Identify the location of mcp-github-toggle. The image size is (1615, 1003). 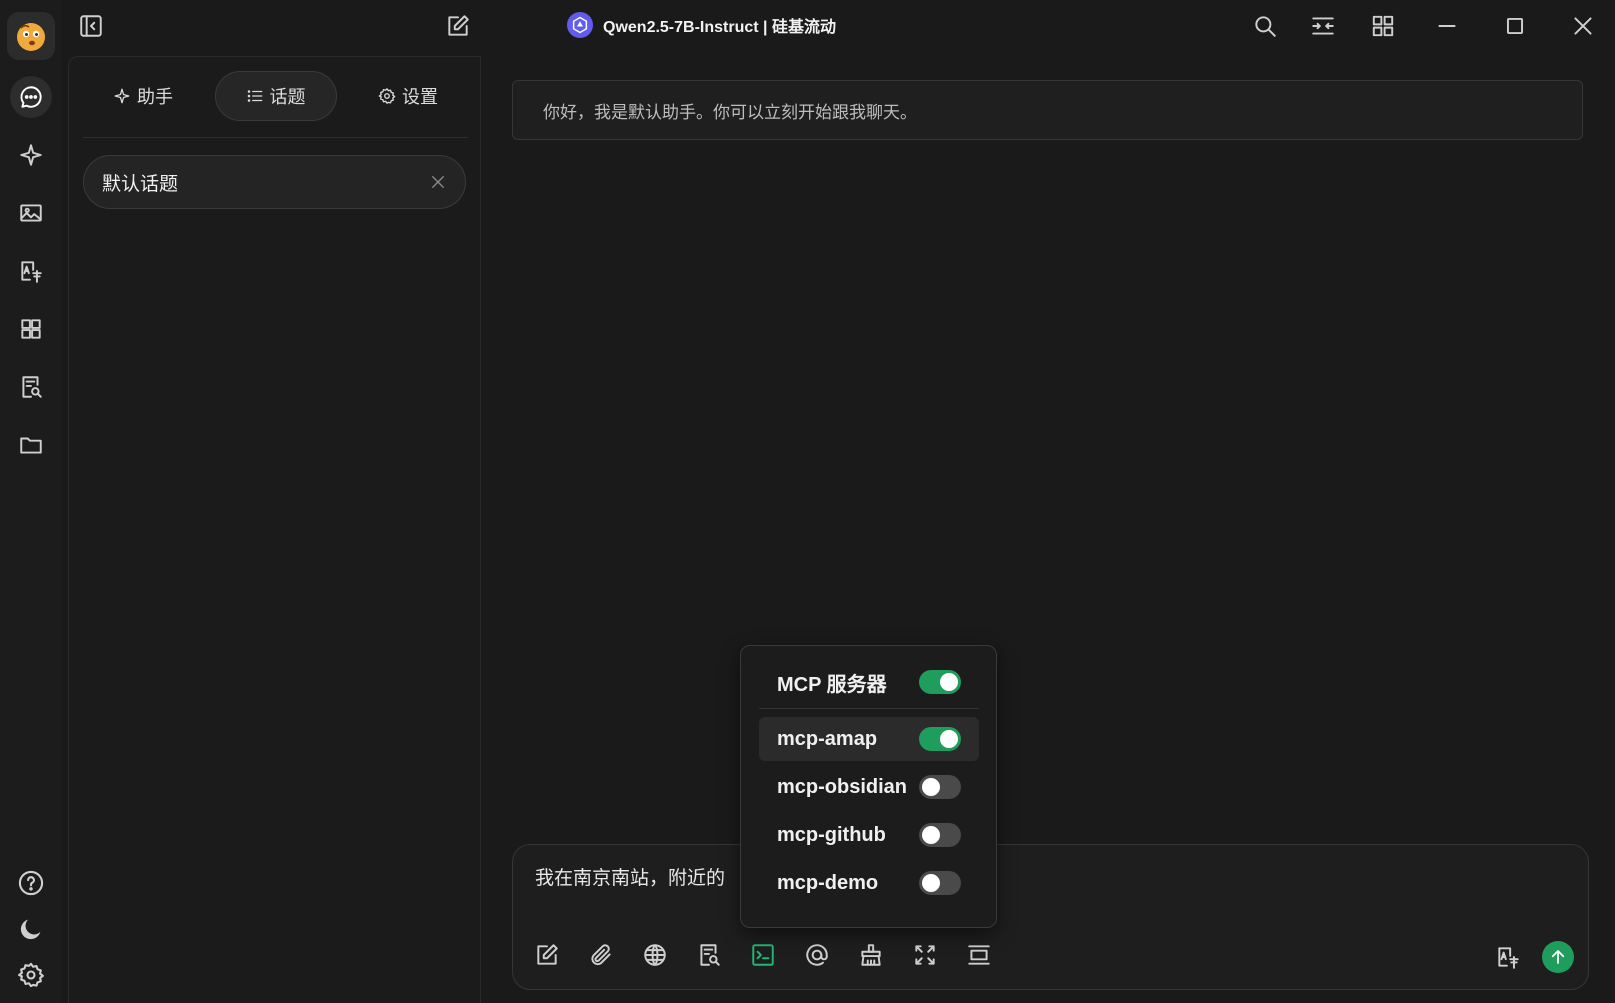
(940, 835).